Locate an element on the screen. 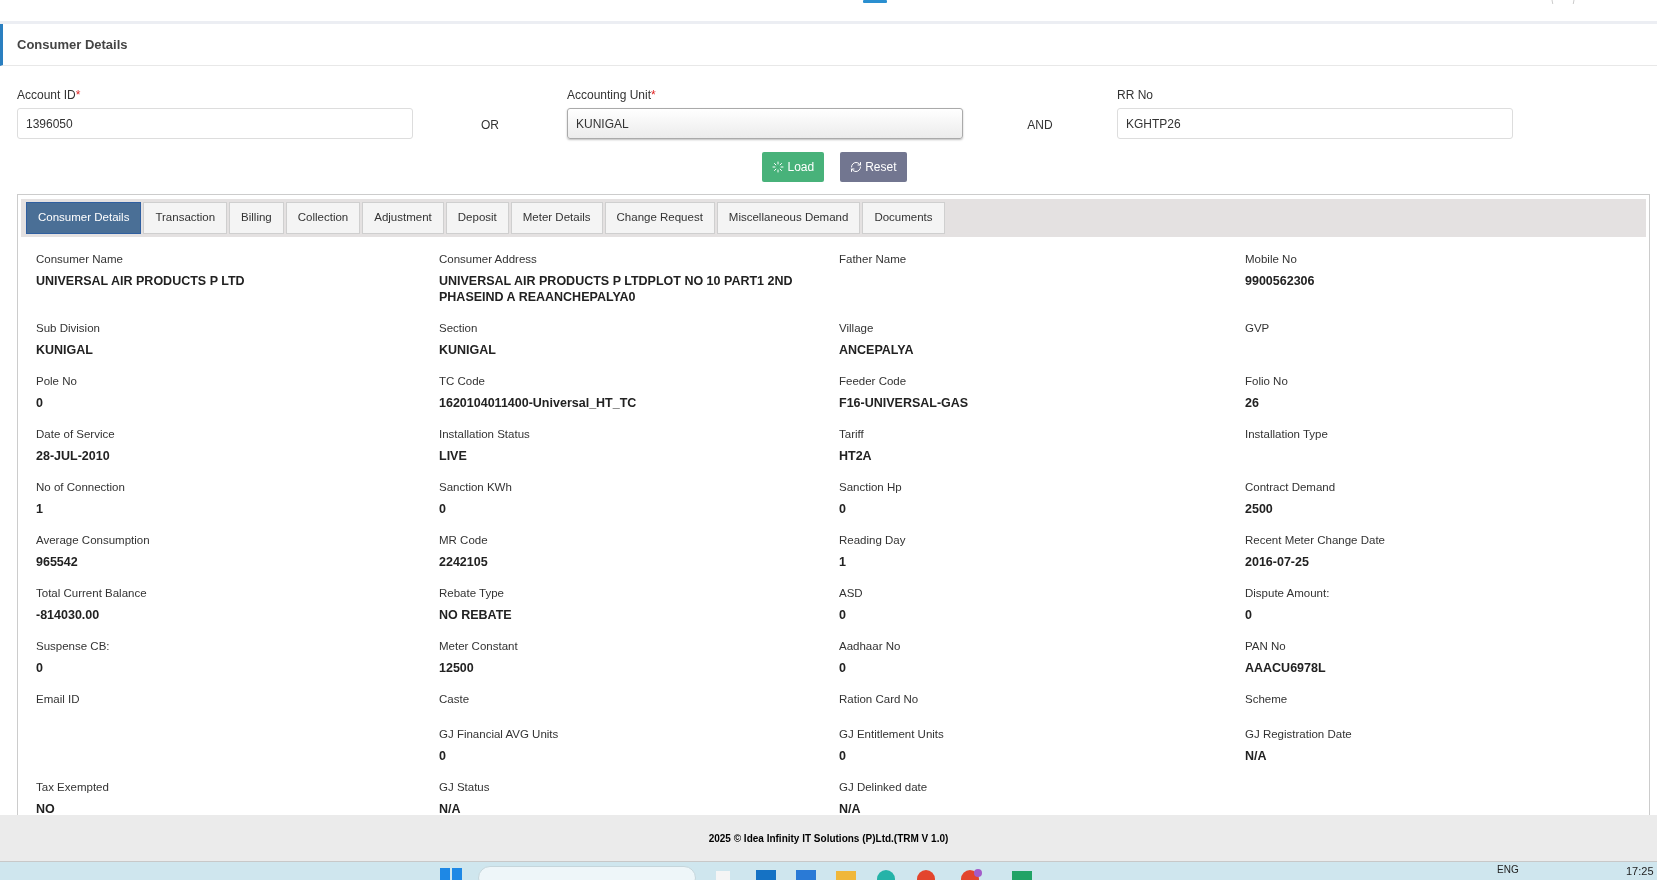 This screenshot has width=1657, height=880. detail-label: Pole No is located at coordinates (56, 381).